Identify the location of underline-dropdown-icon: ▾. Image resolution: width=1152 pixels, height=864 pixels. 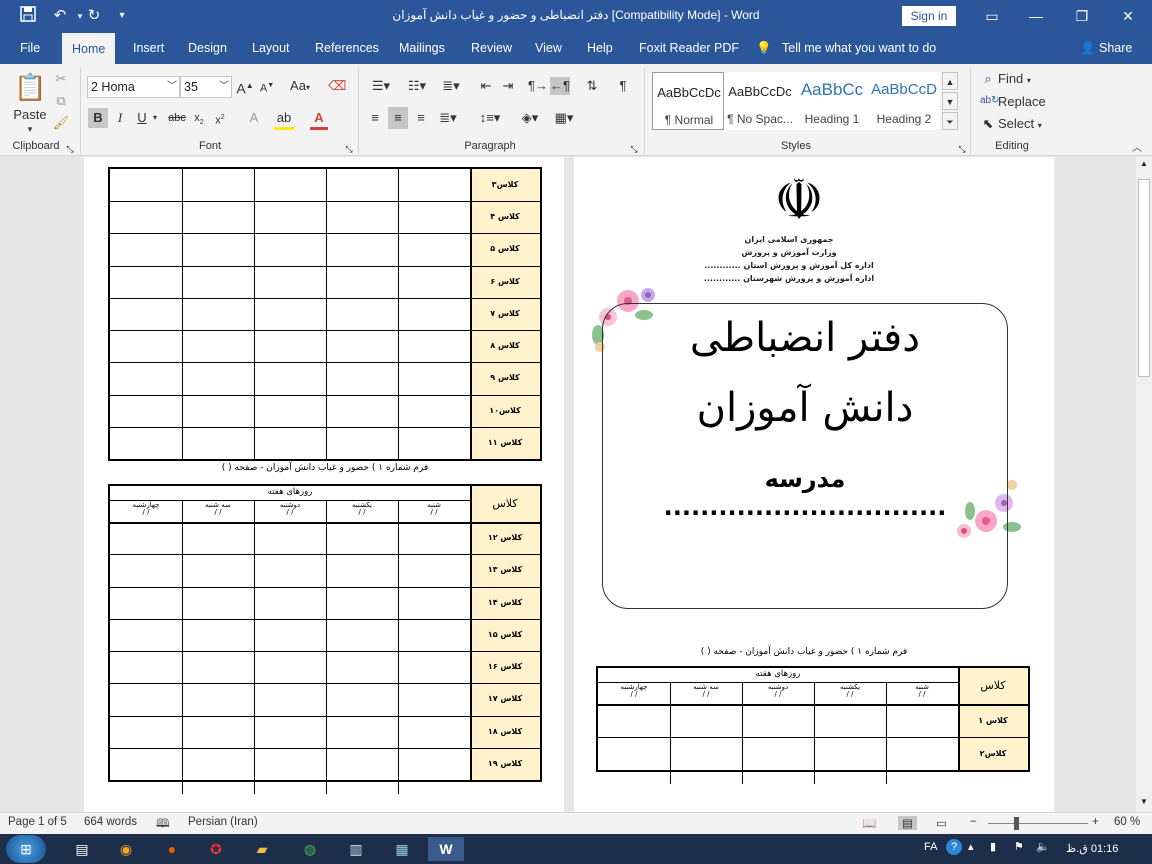
(155, 118).